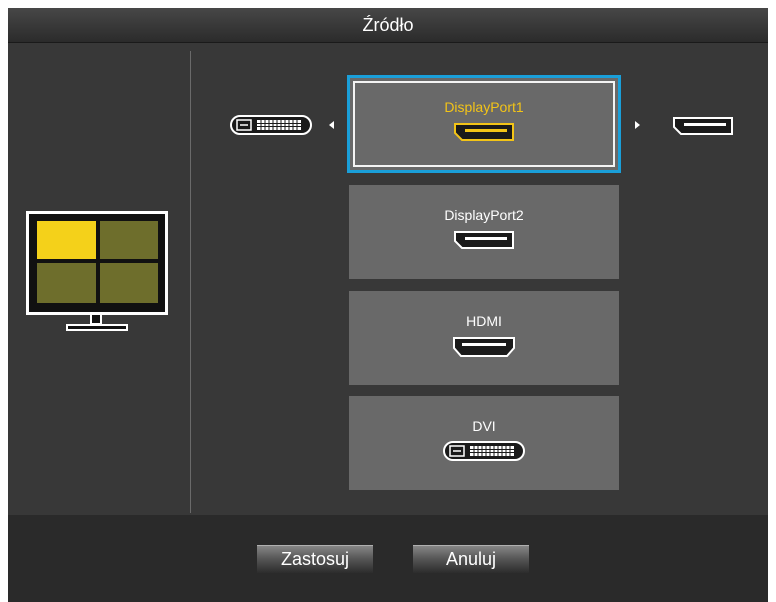  What do you see at coordinates (190, 282) in the screenshot?
I see `panel-divider` at bounding box center [190, 282].